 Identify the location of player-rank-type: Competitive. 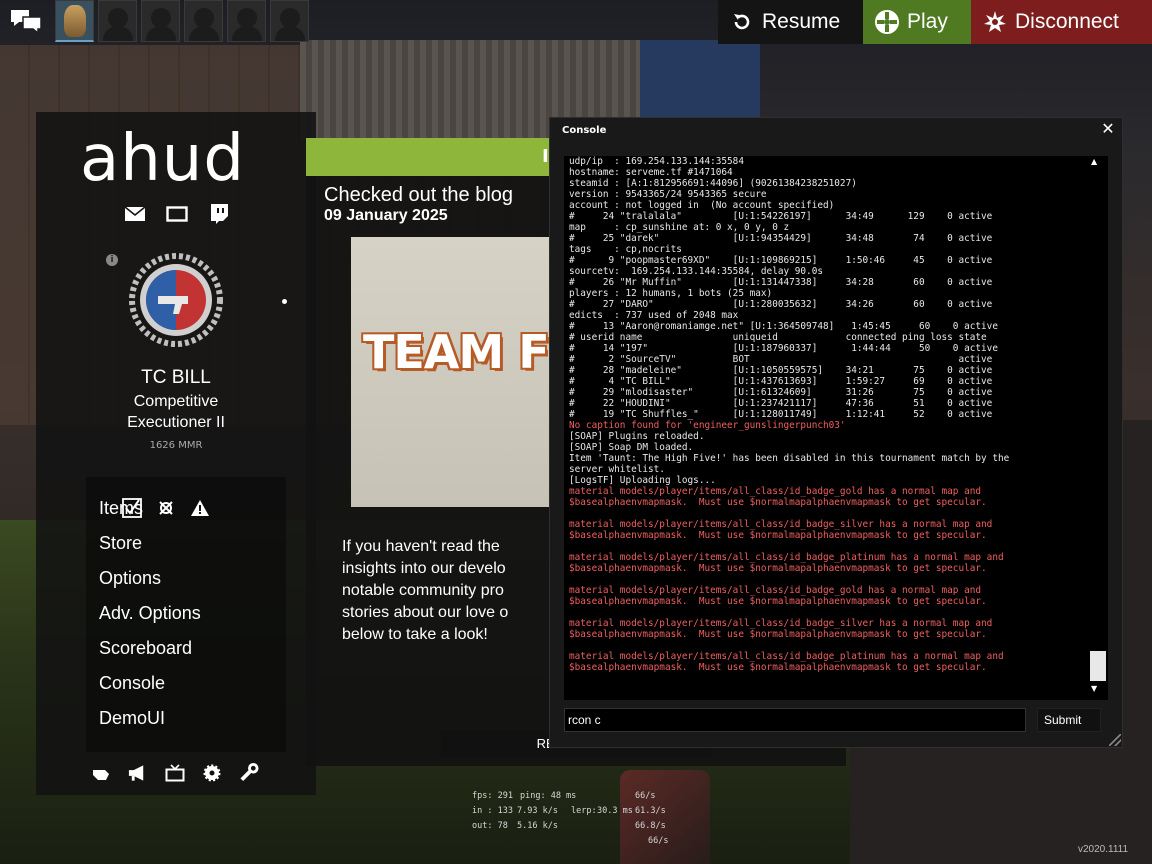
(176, 401).